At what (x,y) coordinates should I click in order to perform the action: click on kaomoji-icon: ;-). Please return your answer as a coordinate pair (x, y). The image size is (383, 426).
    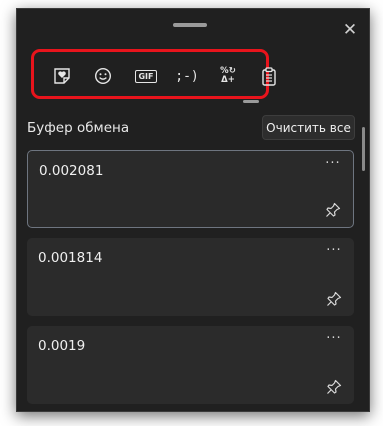
    Looking at the image, I should click on (187, 76).